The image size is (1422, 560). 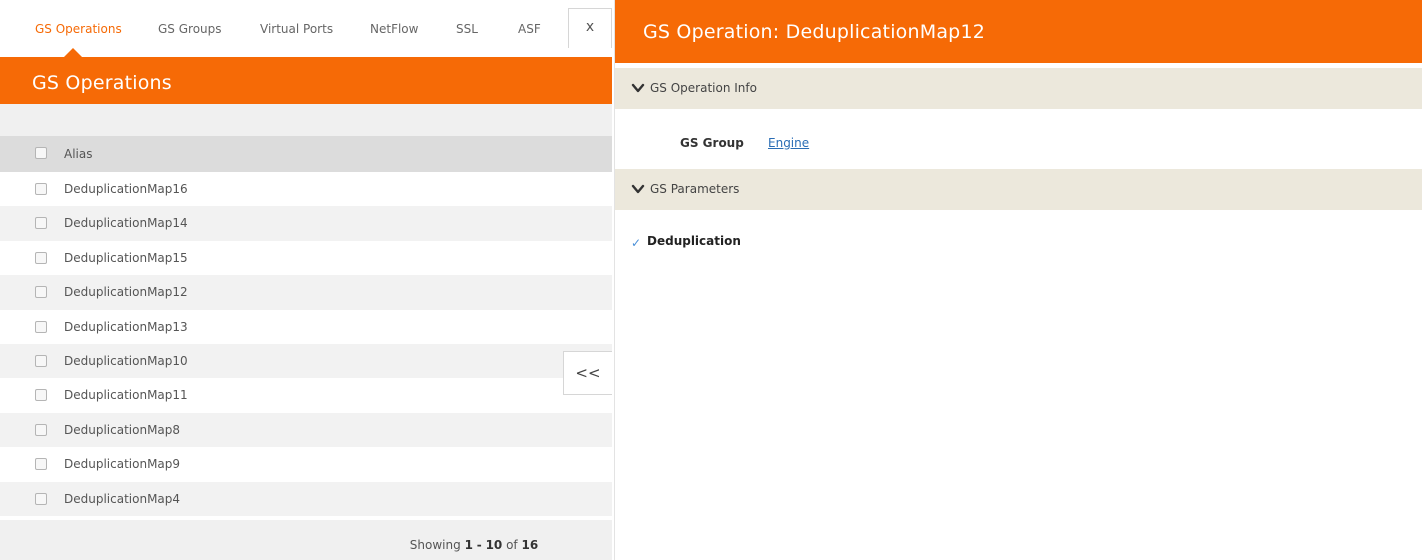 What do you see at coordinates (122, 464) in the screenshot?
I see `alias-cell: DeduplicationMap9` at bounding box center [122, 464].